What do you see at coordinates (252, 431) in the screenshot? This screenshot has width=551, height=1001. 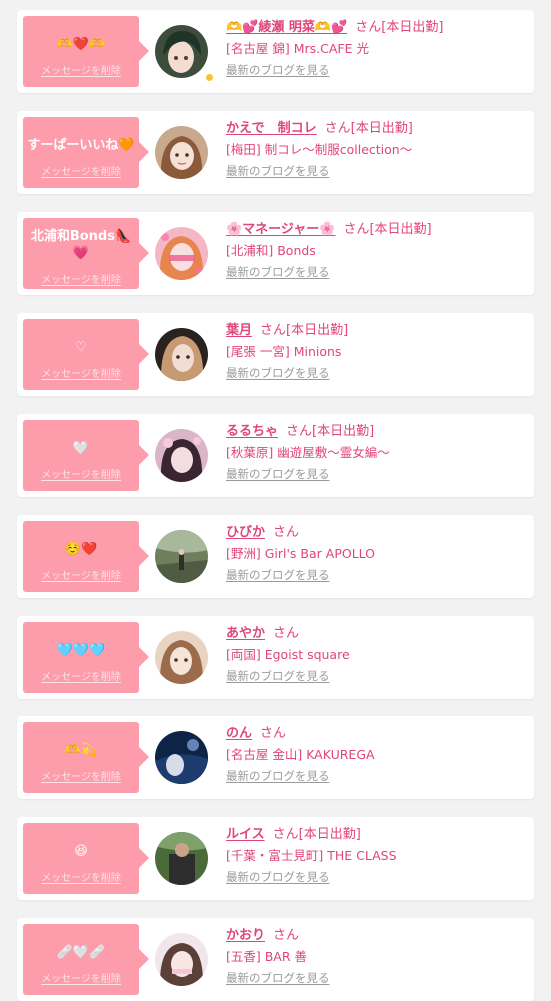 I see `cast-name-link: るるちゃ` at bounding box center [252, 431].